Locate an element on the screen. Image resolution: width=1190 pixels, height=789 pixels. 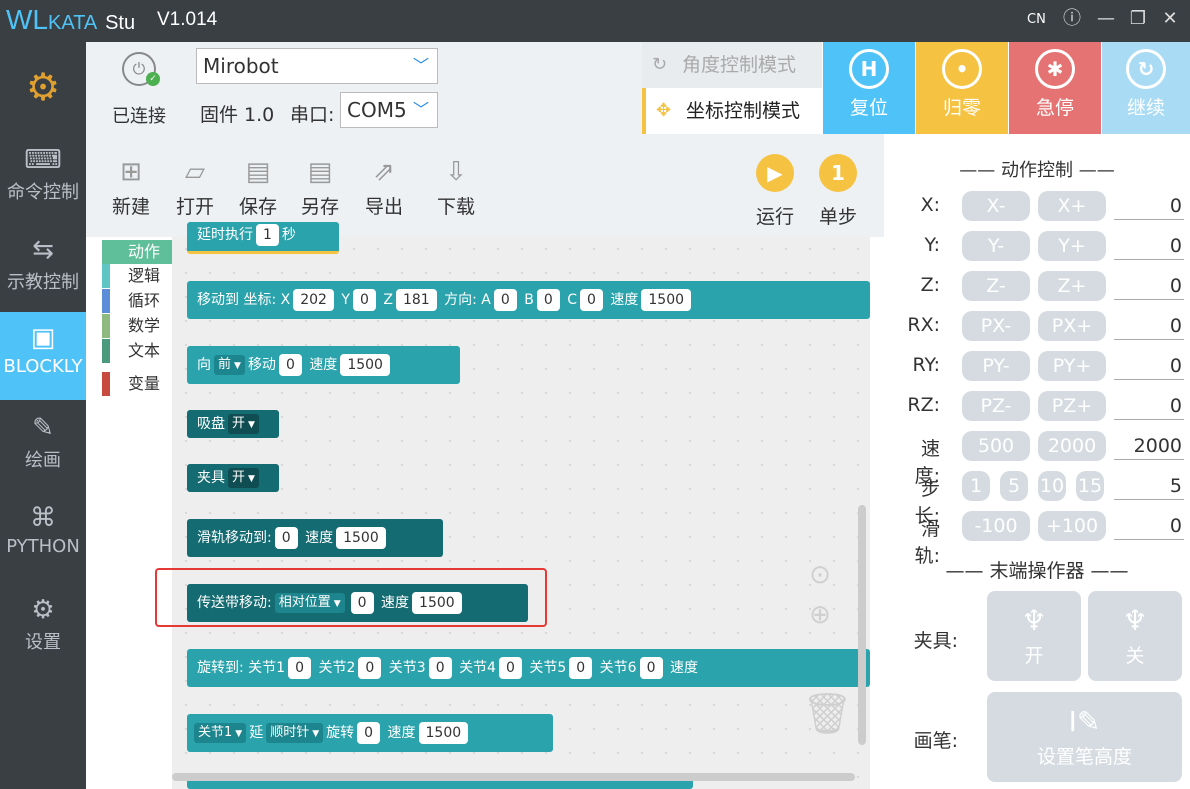
y-value: 0 is located at coordinates (1149, 246).